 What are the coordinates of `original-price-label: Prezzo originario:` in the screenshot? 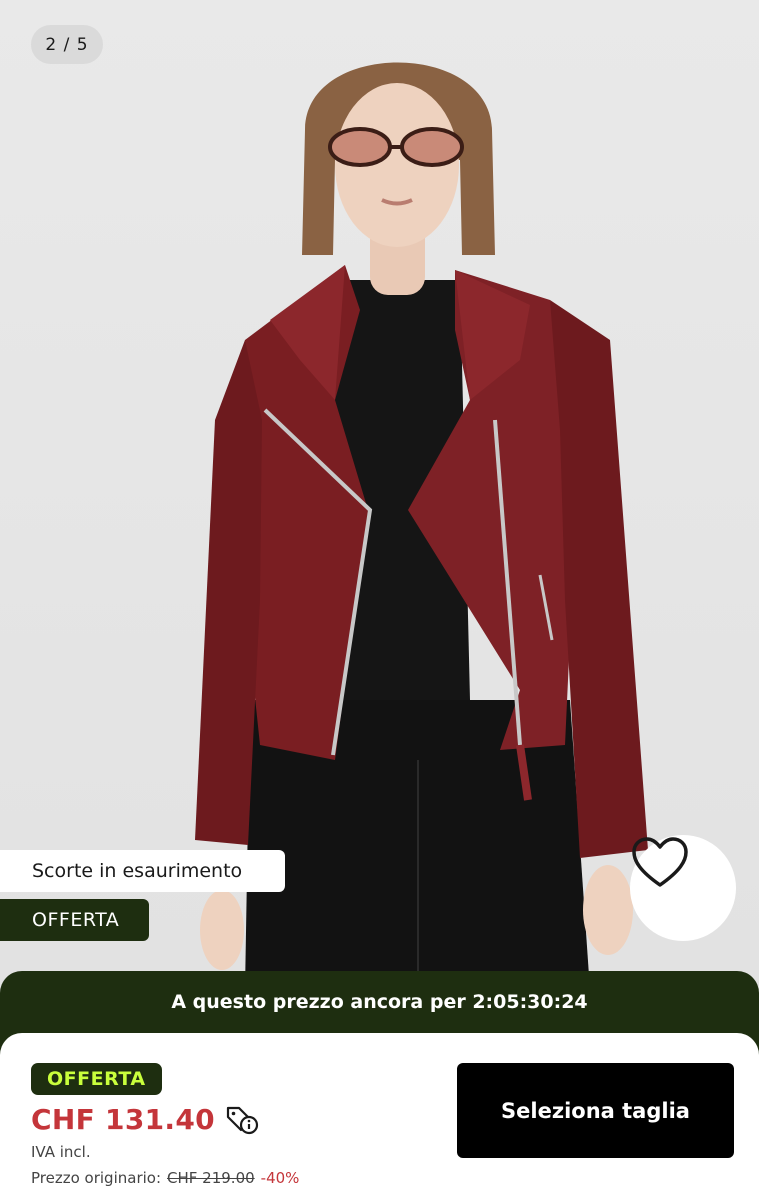 It's located at (96, 1178).